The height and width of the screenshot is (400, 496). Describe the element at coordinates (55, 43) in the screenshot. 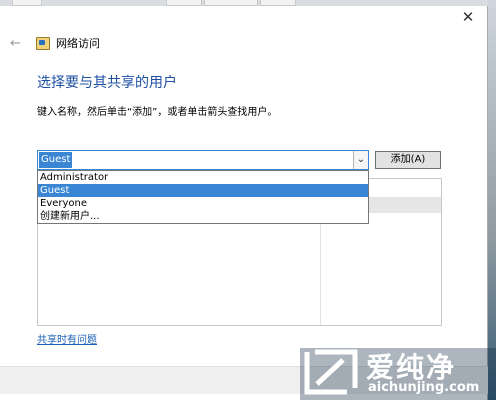

I see `dialog-nav-bar: ← 网络访问` at that location.